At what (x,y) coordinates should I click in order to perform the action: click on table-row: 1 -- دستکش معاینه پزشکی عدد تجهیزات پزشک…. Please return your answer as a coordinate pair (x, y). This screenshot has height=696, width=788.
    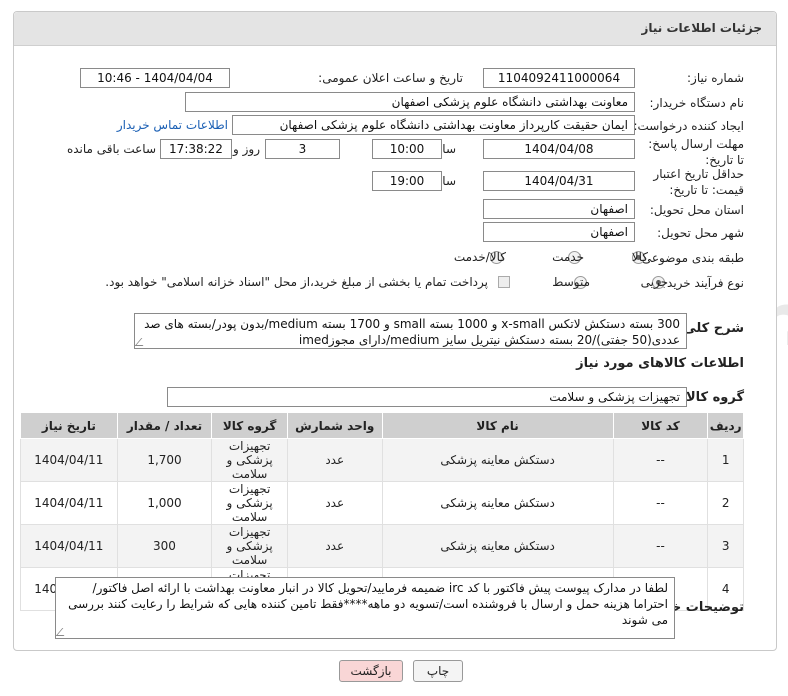
    Looking at the image, I should click on (382, 460).